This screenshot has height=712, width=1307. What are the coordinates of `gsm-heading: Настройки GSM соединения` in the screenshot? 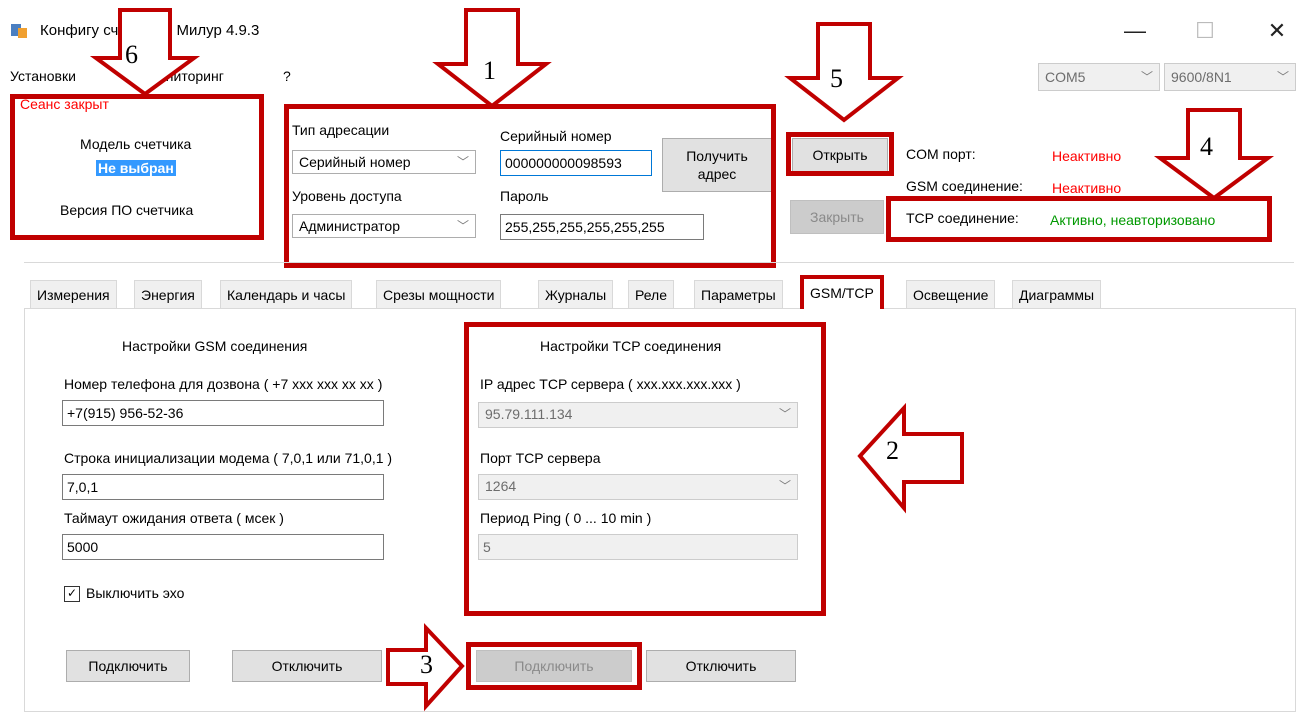 It's located at (215, 346).